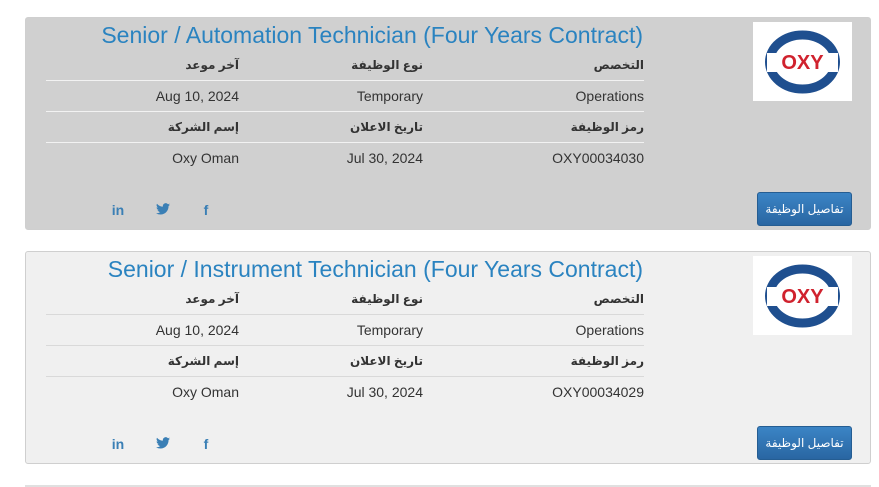 The height and width of the screenshot is (487, 879). I want to click on job-code-value: OXY00034029, so click(598, 392).